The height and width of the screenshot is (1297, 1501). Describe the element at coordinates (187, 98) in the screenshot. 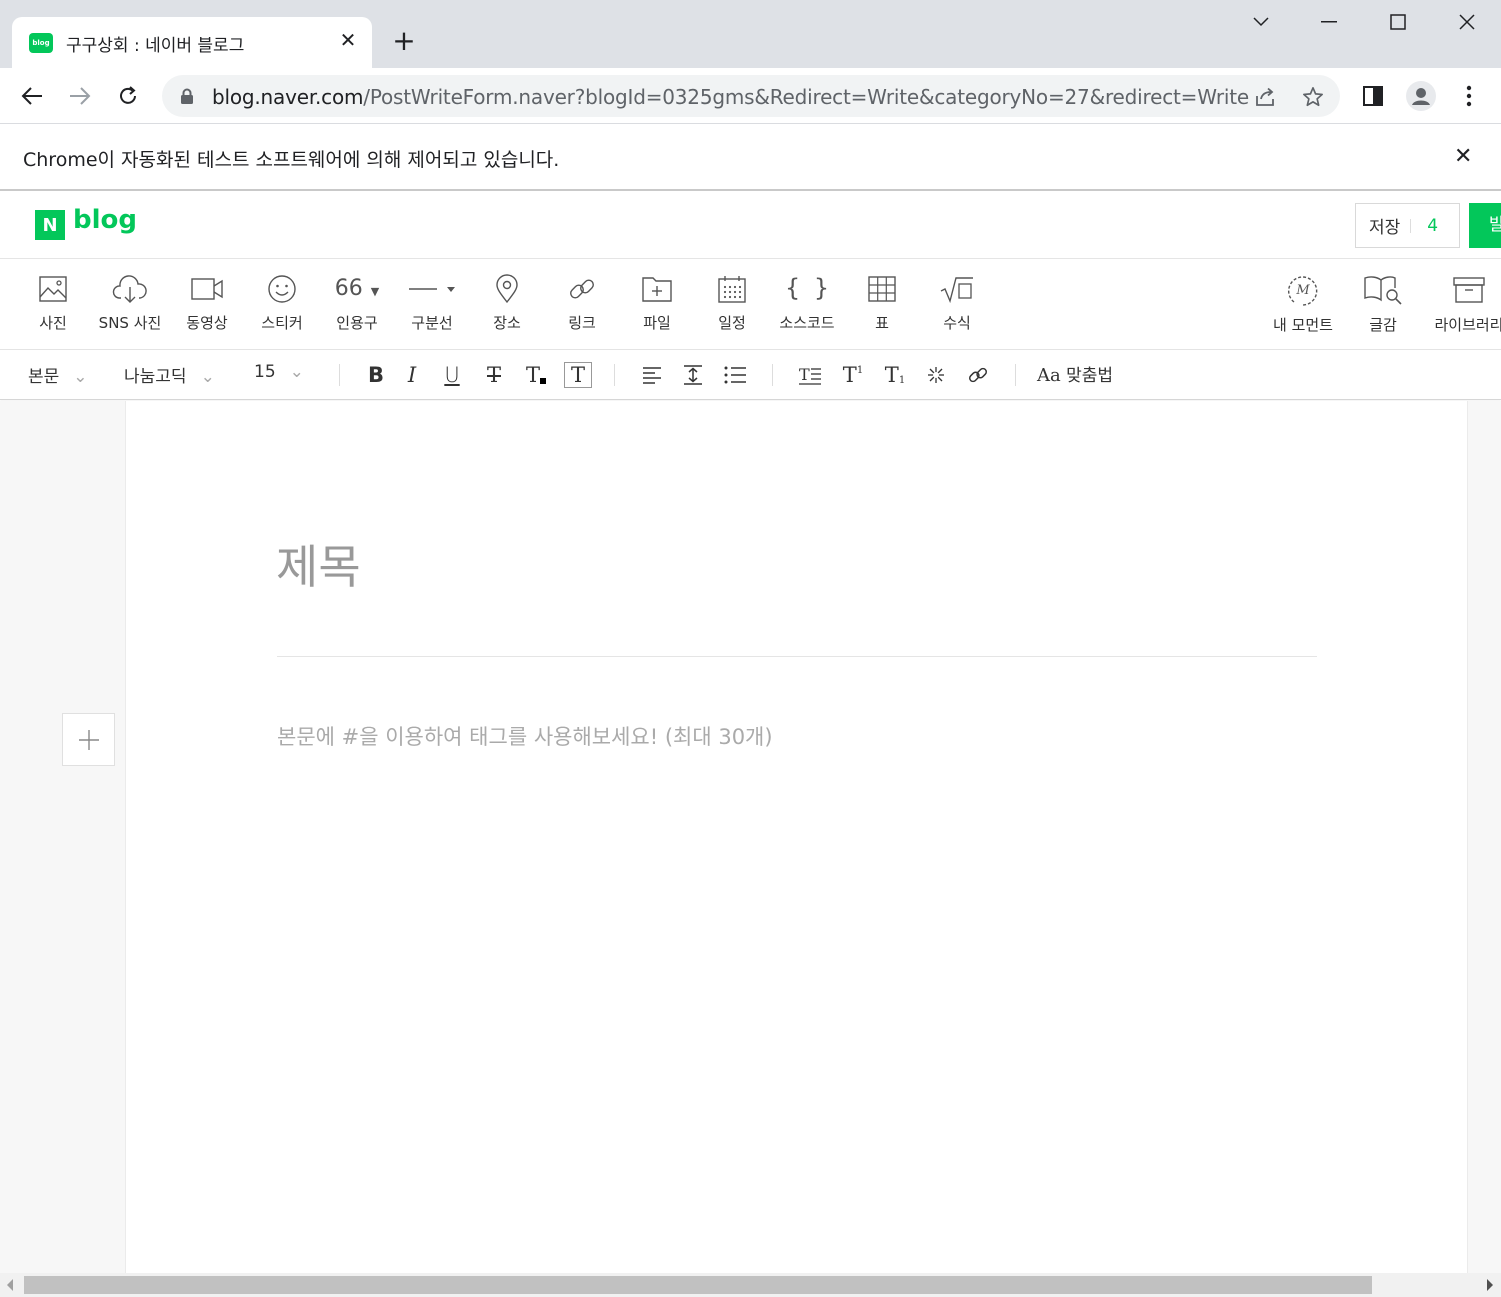

I see `lock-icon` at that location.